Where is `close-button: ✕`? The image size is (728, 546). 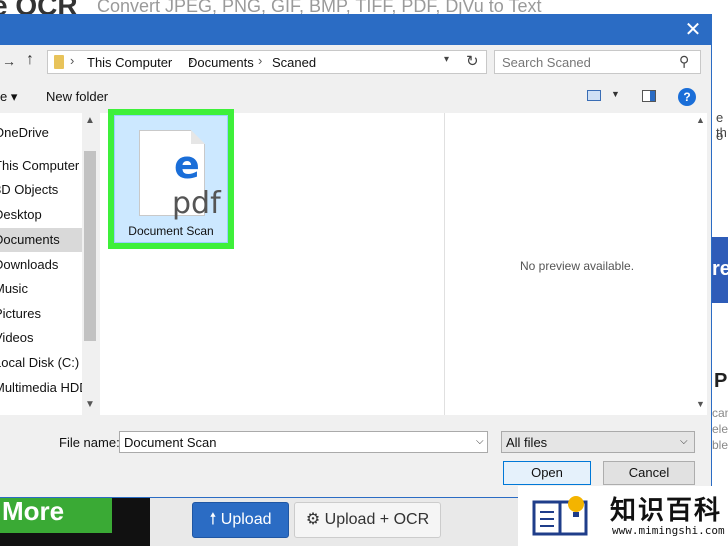 close-button: ✕ is located at coordinates (693, 30).